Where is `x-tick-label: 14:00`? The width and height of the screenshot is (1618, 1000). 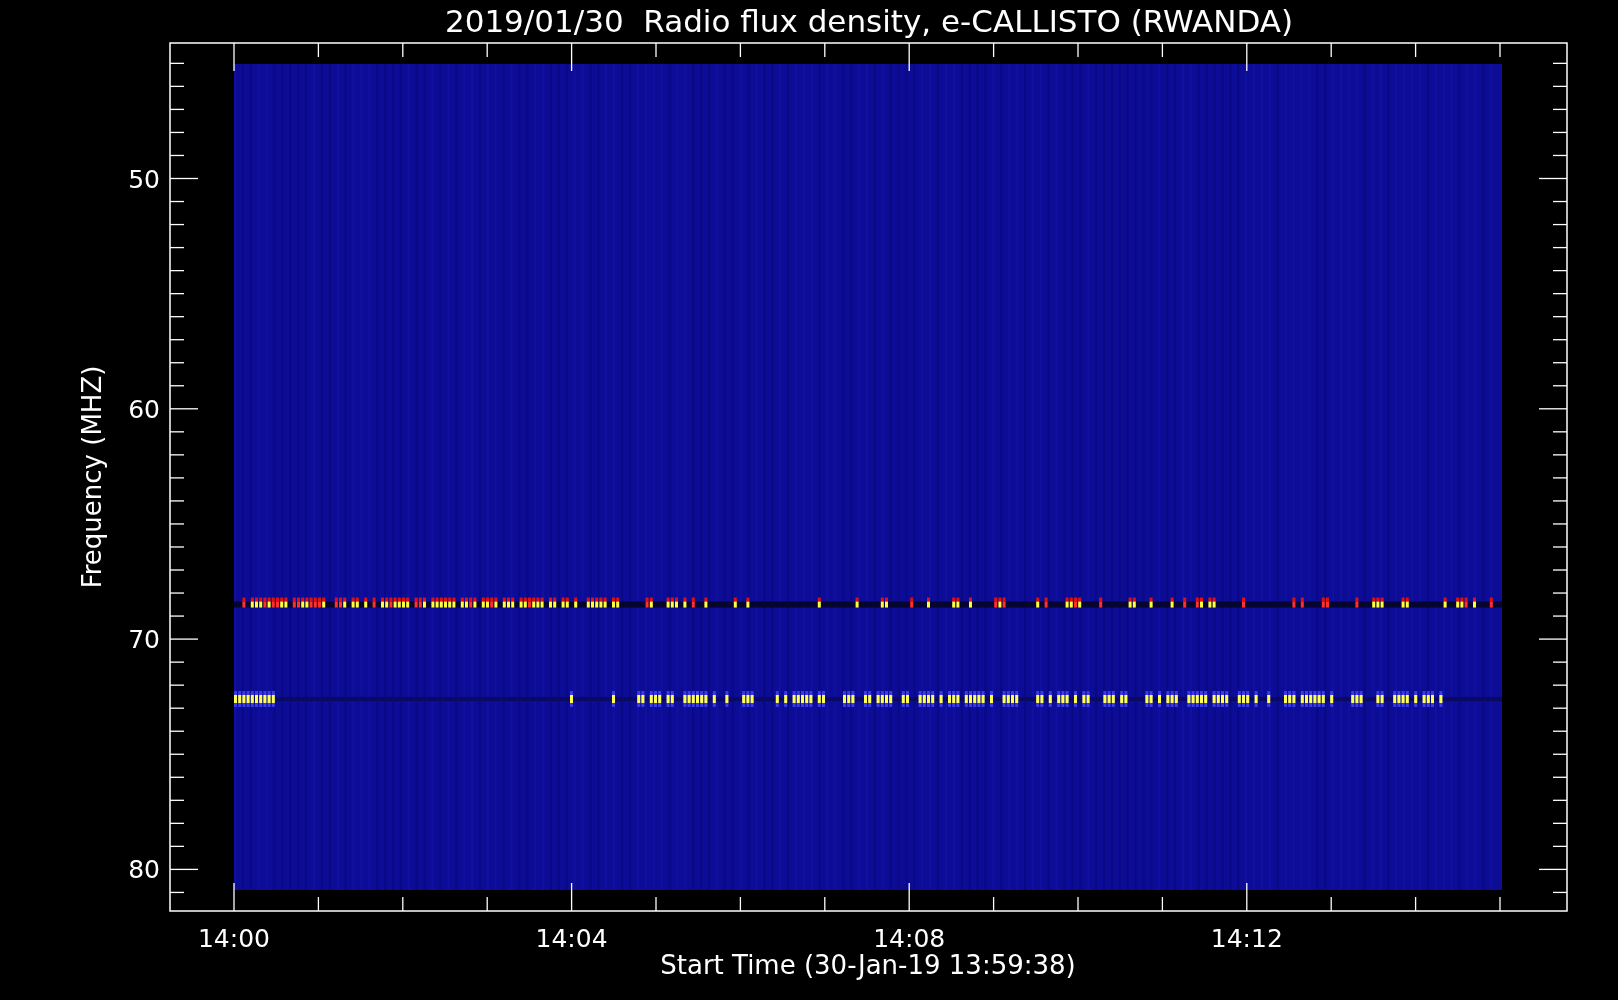 x-tick-label: 14:00 is located at coordinates (234, 938).